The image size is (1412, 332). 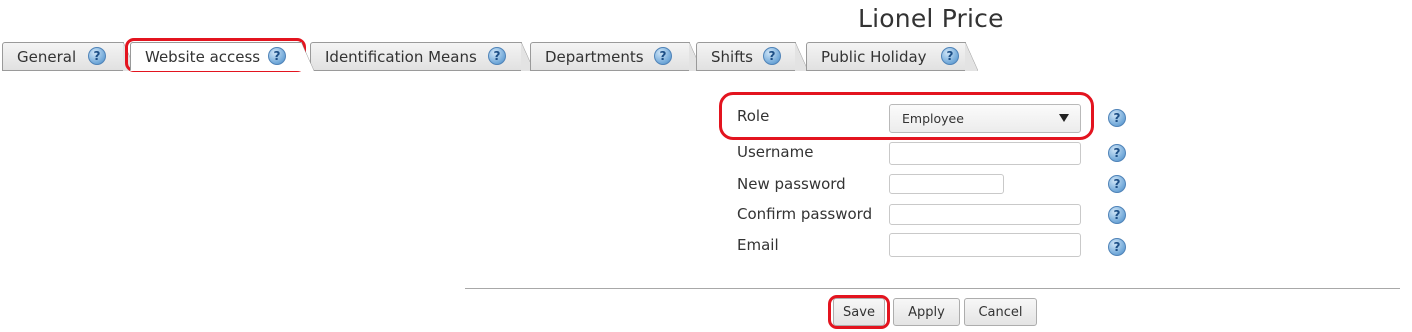 What do you see at coordinates (594, 56) in the screenshot?
I see `tab-label: Departments` at bounding box center [594, 56].